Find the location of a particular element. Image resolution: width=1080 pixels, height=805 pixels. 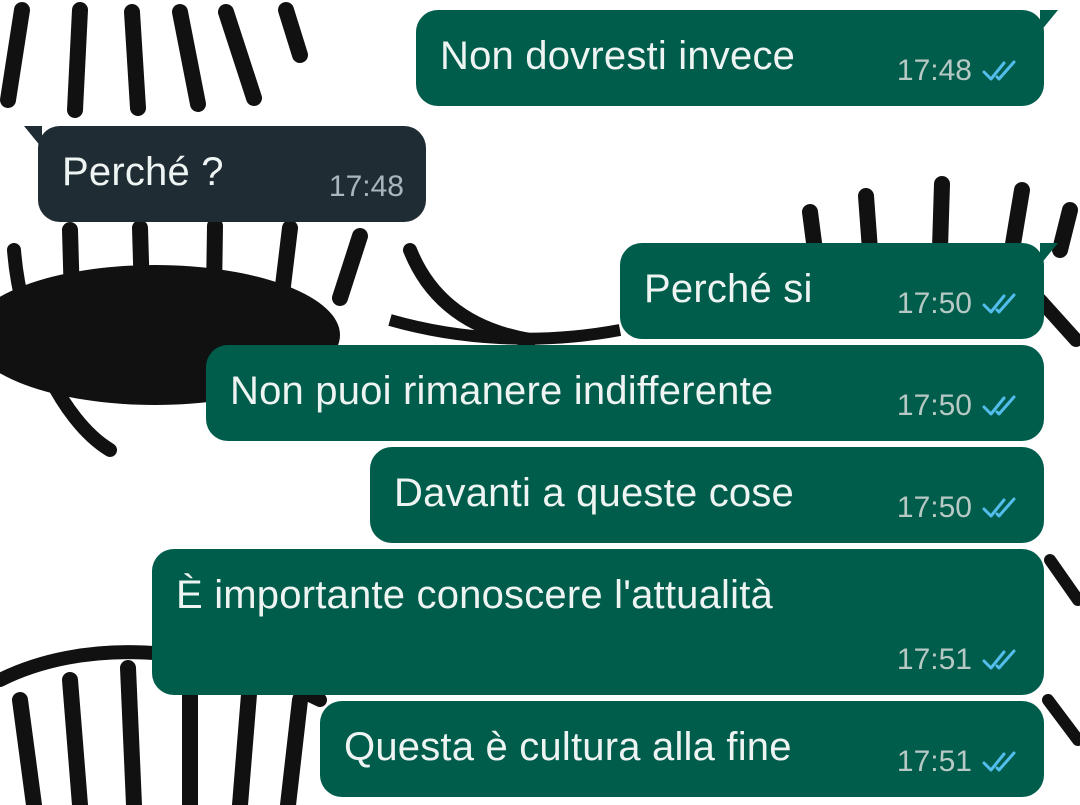

message-text: Perché si is located at coordinates (728, 289).